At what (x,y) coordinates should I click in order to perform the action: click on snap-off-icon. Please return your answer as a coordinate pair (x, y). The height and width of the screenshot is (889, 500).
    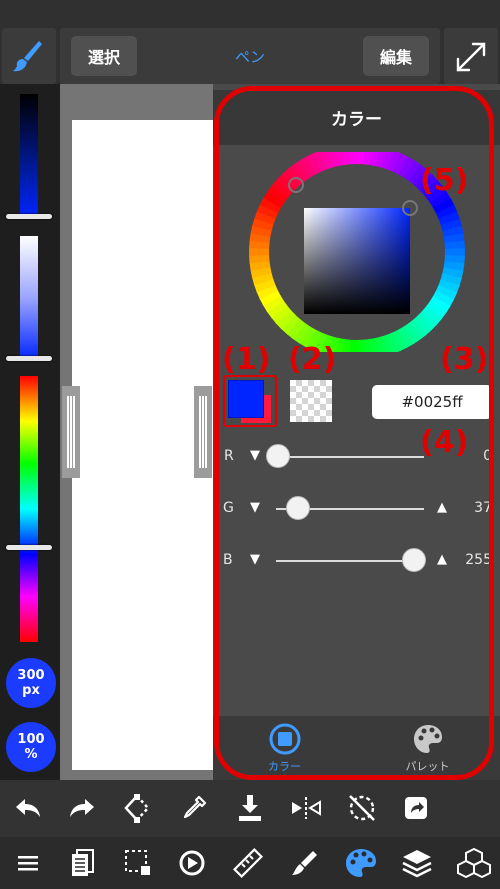
    Looking at the image, I should click on (362, 808).